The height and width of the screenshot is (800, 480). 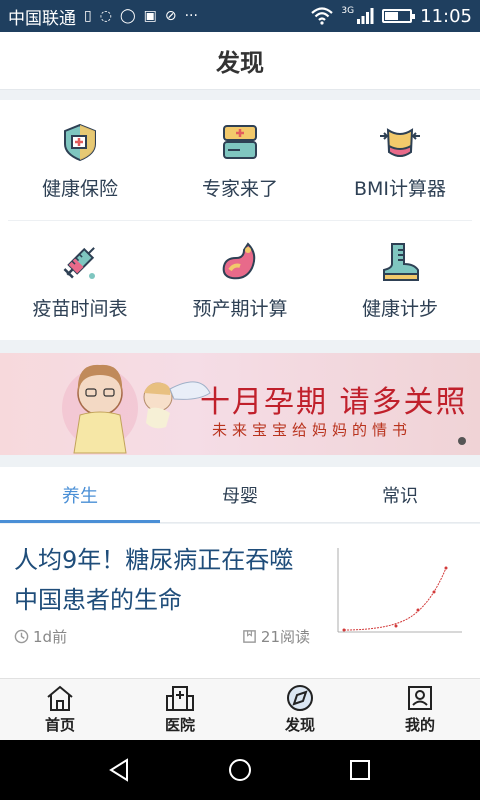 I want to click on hospital-icon, so click(x=180, y=698).